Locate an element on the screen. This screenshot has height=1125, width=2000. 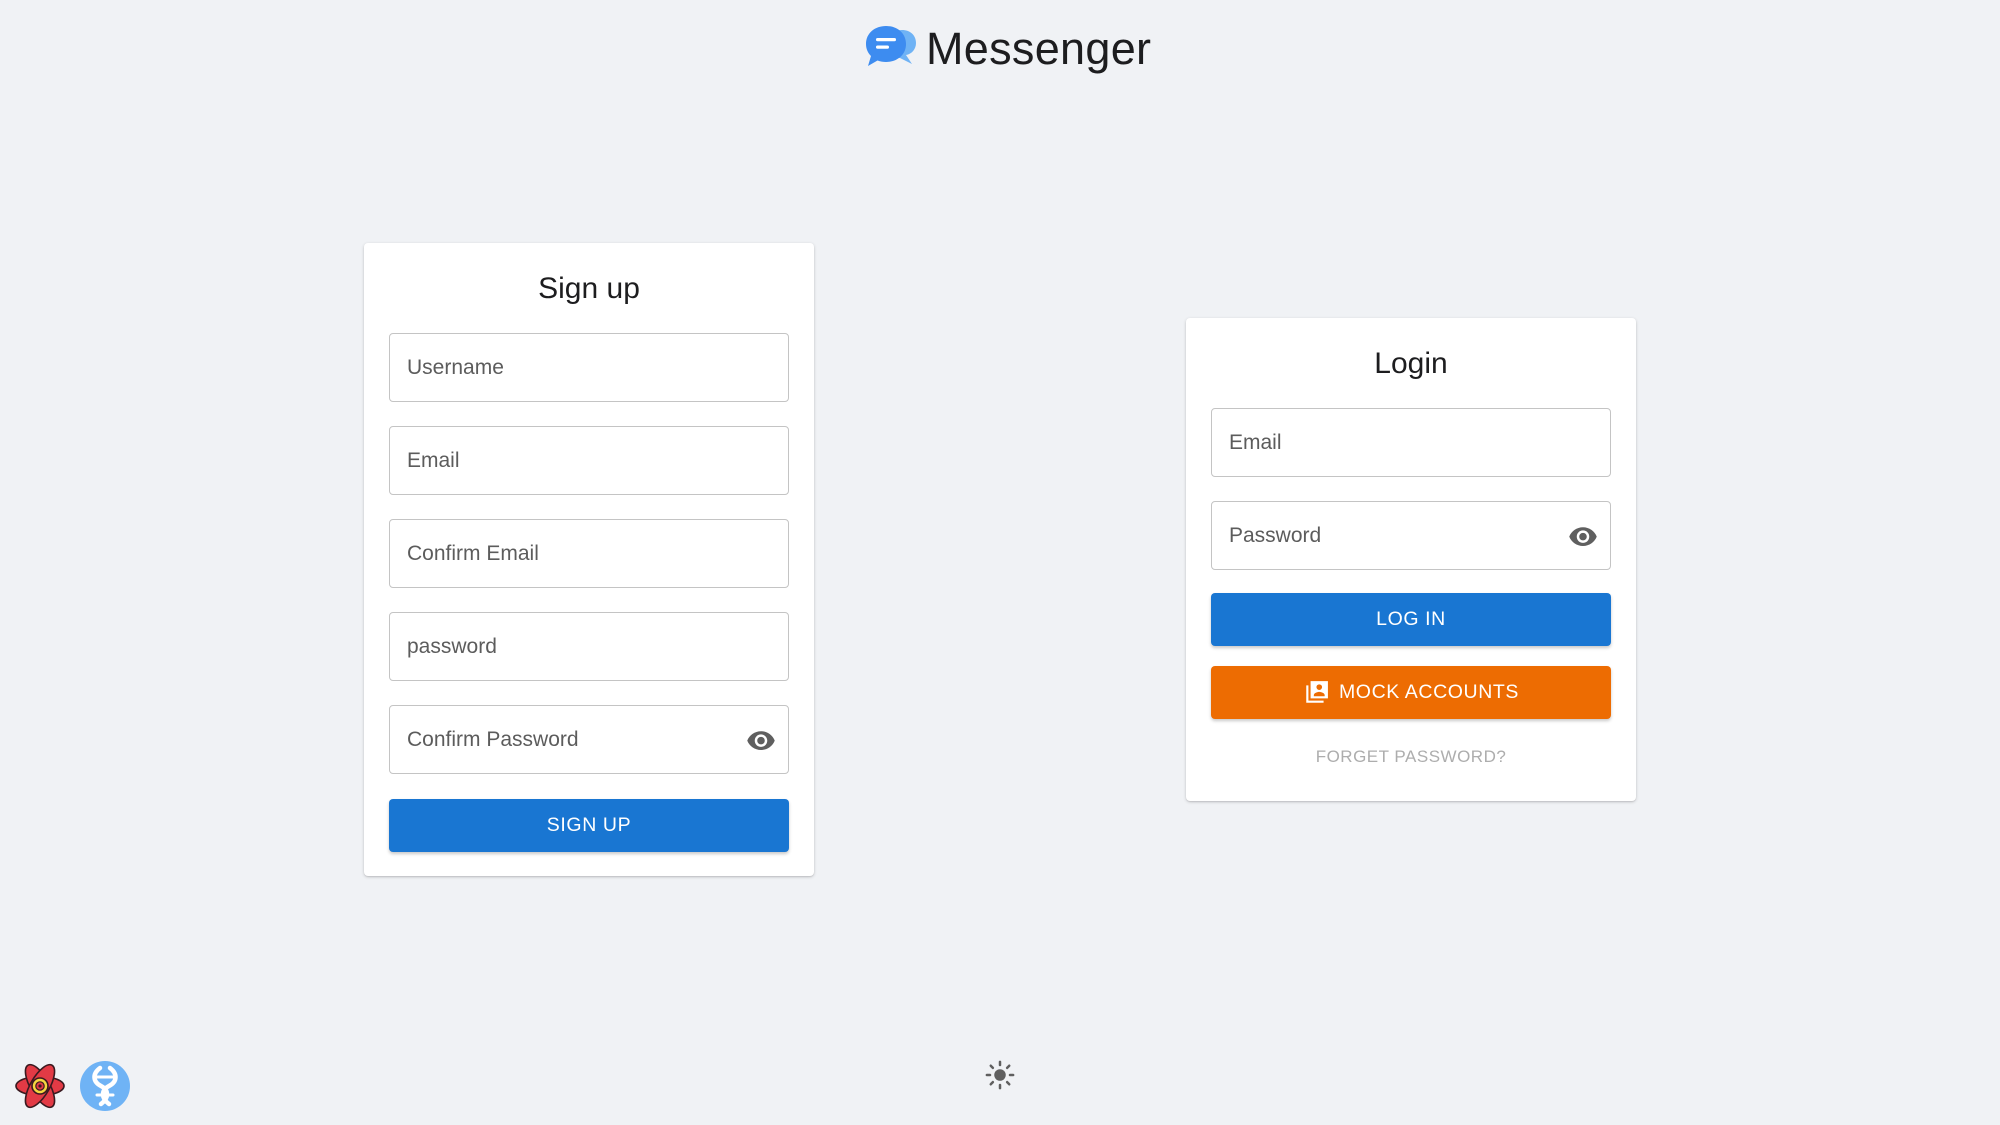
redux-devtools-icon is located at coordinates (105, 1086).